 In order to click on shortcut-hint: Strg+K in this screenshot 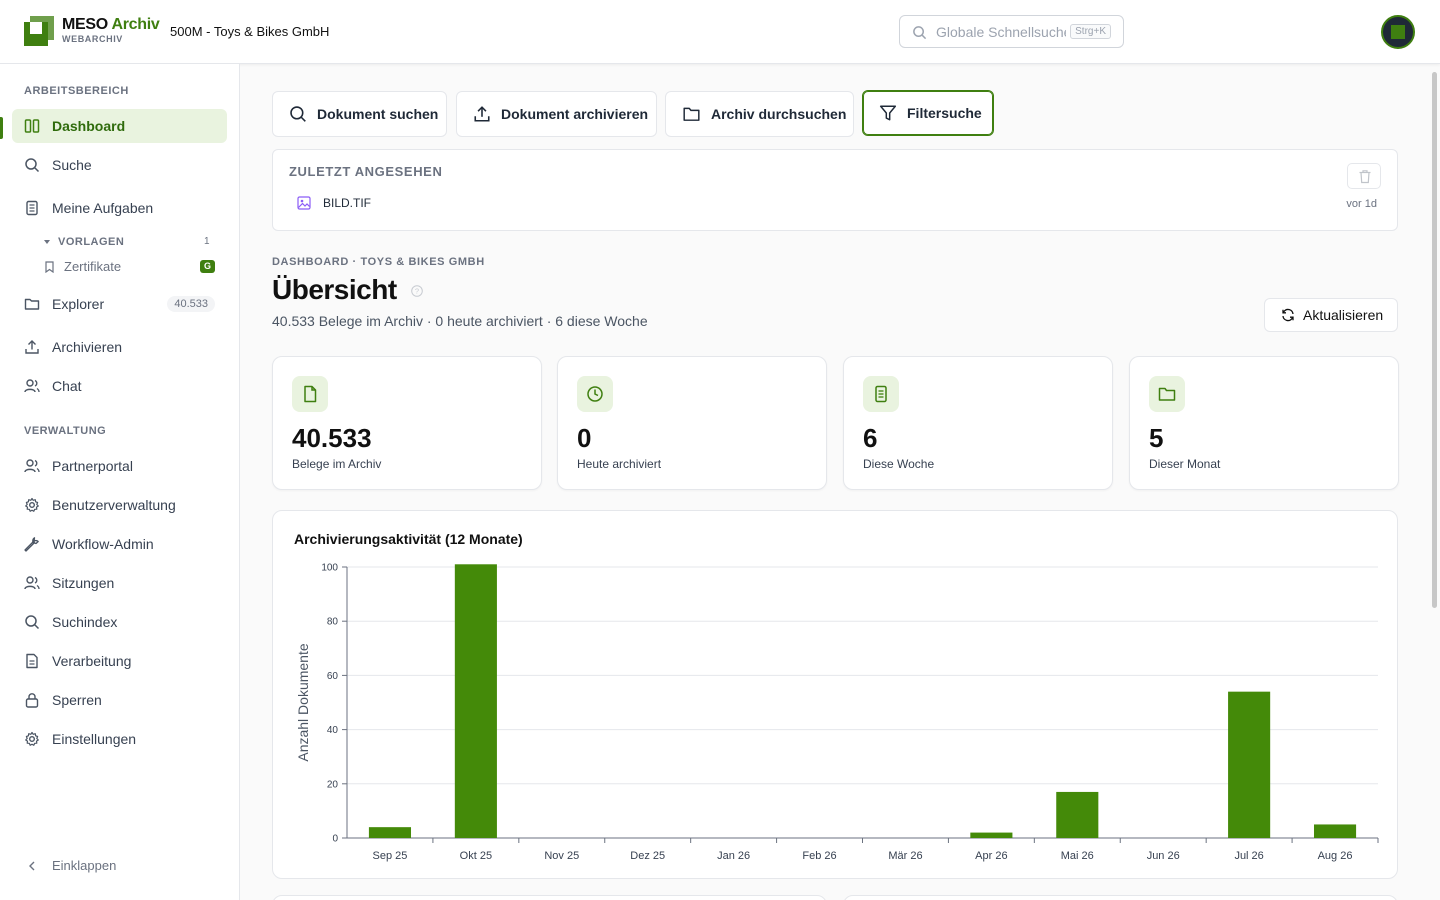, I will do `click(1090, 31)`.